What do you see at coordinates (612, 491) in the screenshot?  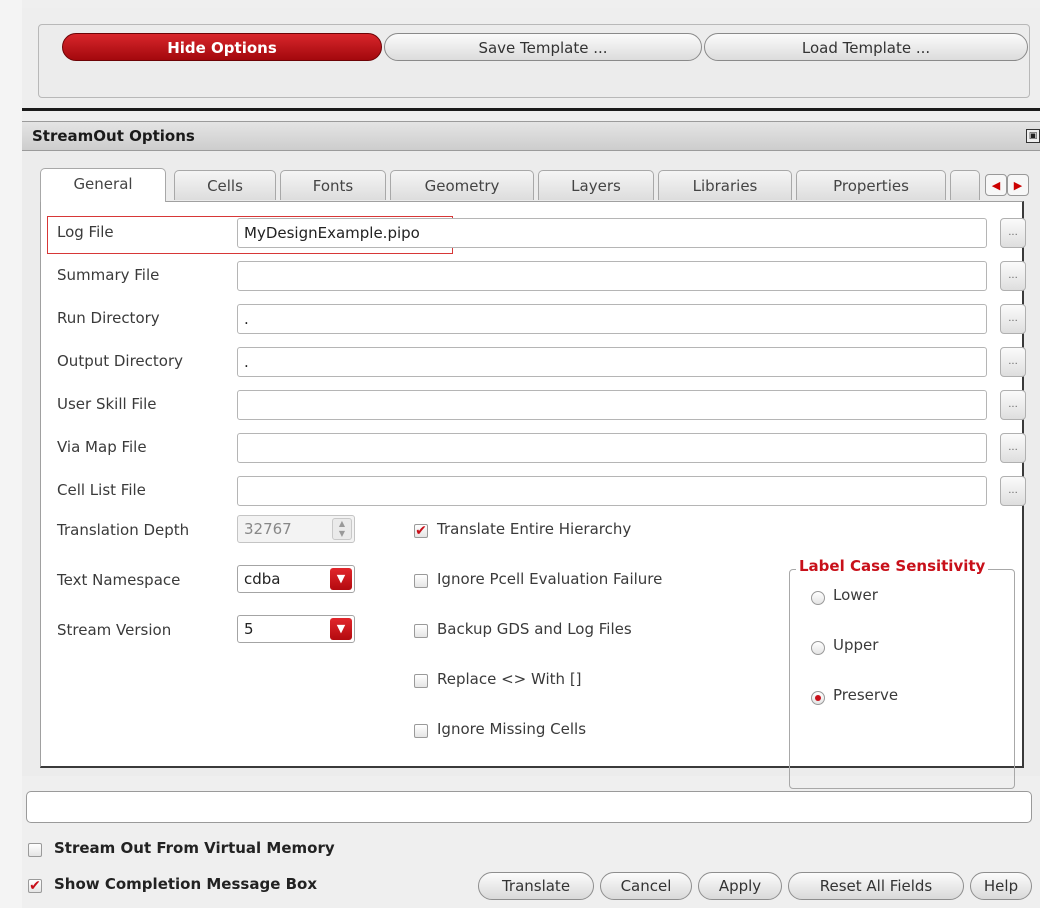 I see `cell-list-file-input` at bounding box center [612, 491].